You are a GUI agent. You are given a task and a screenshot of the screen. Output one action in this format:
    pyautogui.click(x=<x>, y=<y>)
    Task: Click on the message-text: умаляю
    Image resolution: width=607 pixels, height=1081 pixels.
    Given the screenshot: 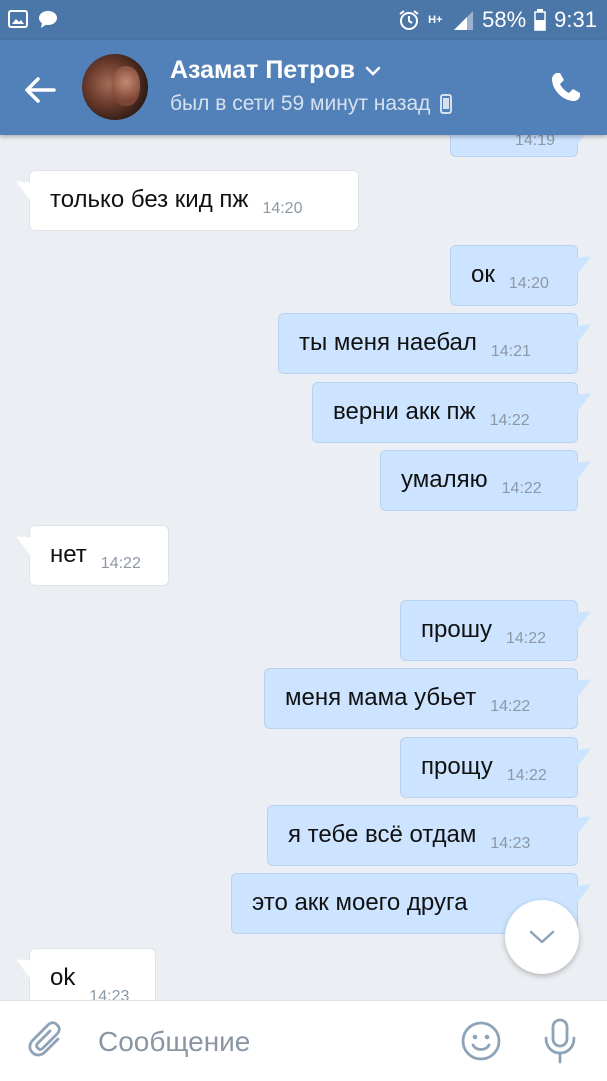 What is the action you would take?
    pyautogui.click(x=444, y=479)
    